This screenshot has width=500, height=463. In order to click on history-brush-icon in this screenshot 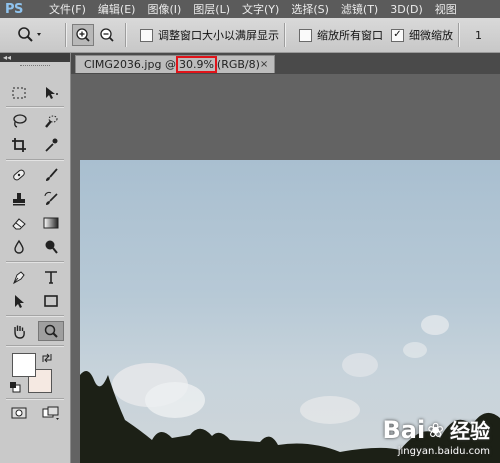, I will do `click(51, 198)`.